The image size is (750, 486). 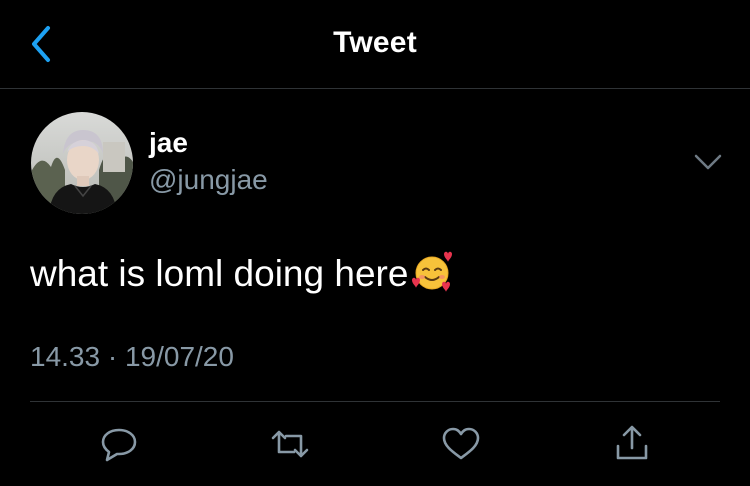 I want to click on retweet-button, so click(x=290, y=444).